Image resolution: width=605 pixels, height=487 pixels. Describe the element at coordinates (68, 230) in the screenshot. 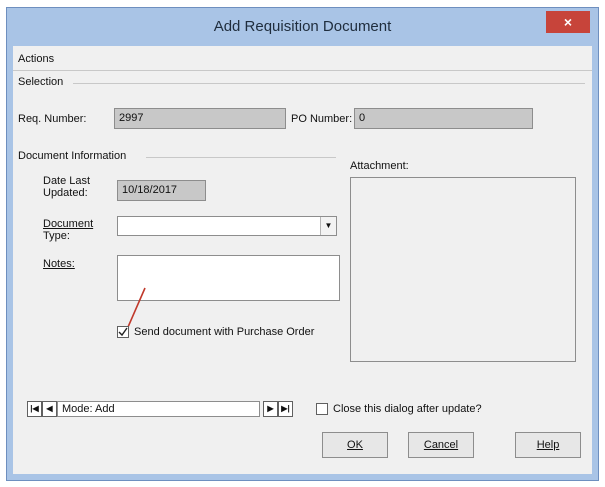

I see `document-type-label: Document Type:` at that location.